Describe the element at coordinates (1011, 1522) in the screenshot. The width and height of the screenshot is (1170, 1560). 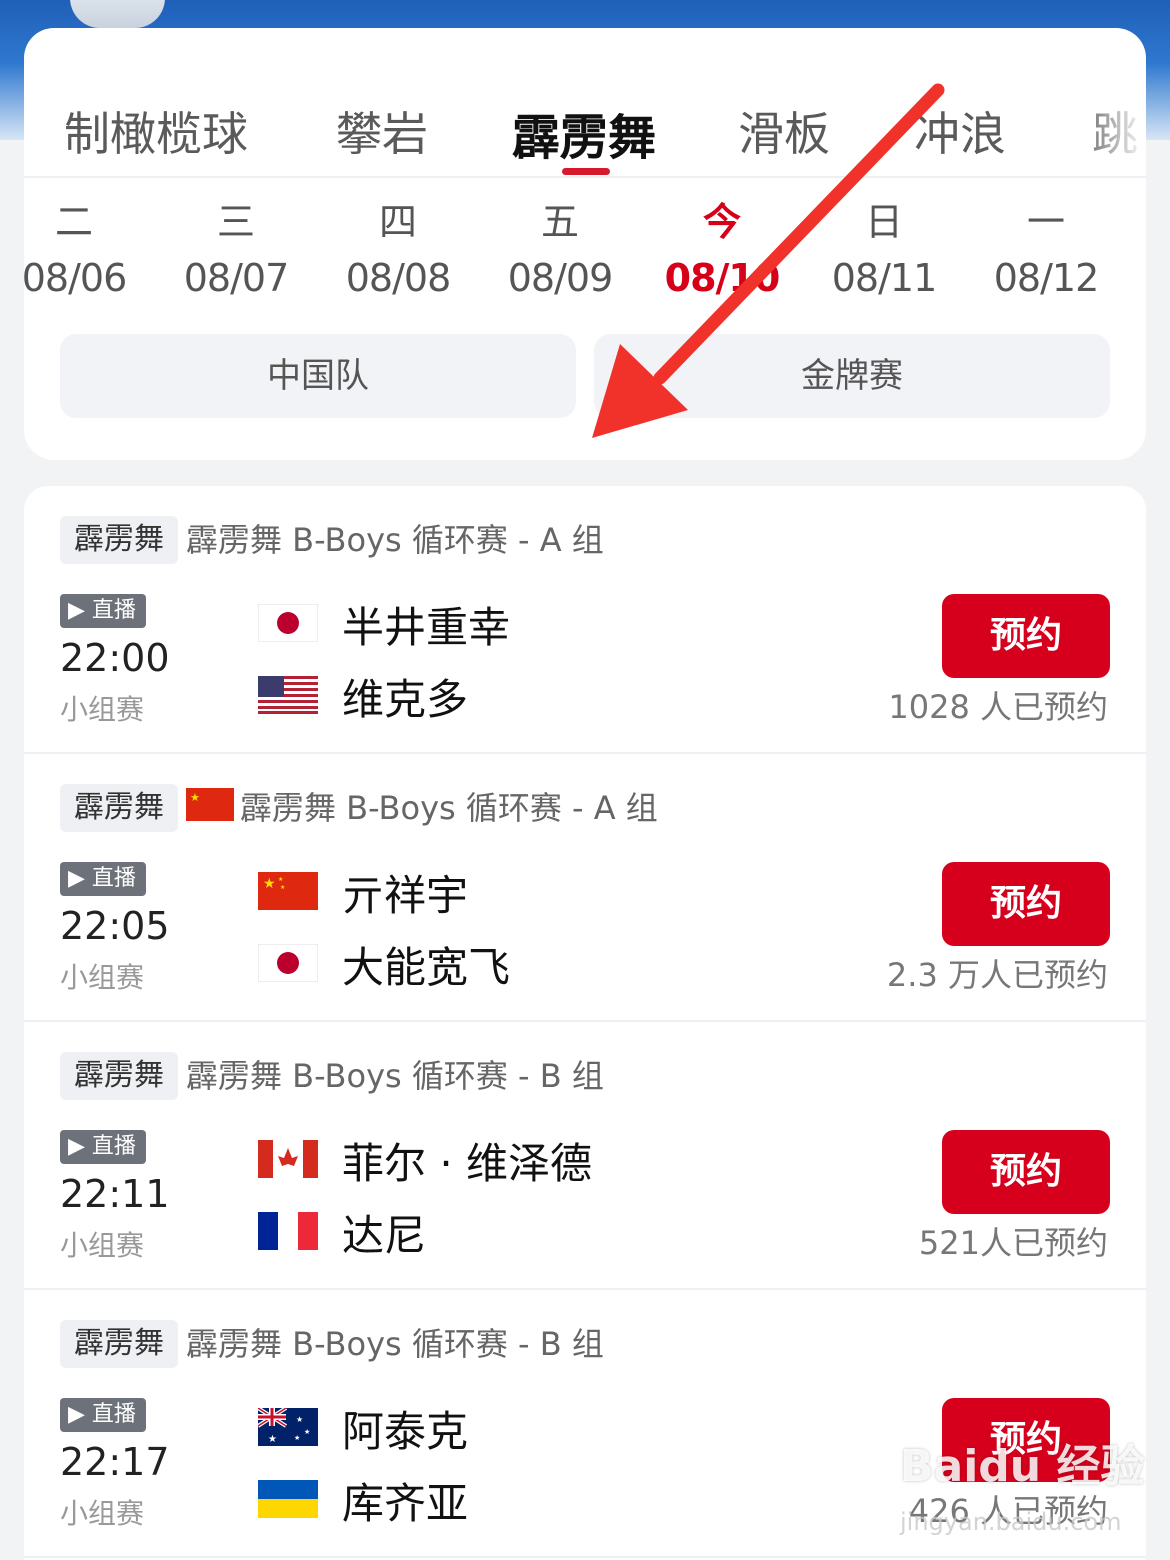
I see `watermark-url: jingyan.baidu.com` at that location.